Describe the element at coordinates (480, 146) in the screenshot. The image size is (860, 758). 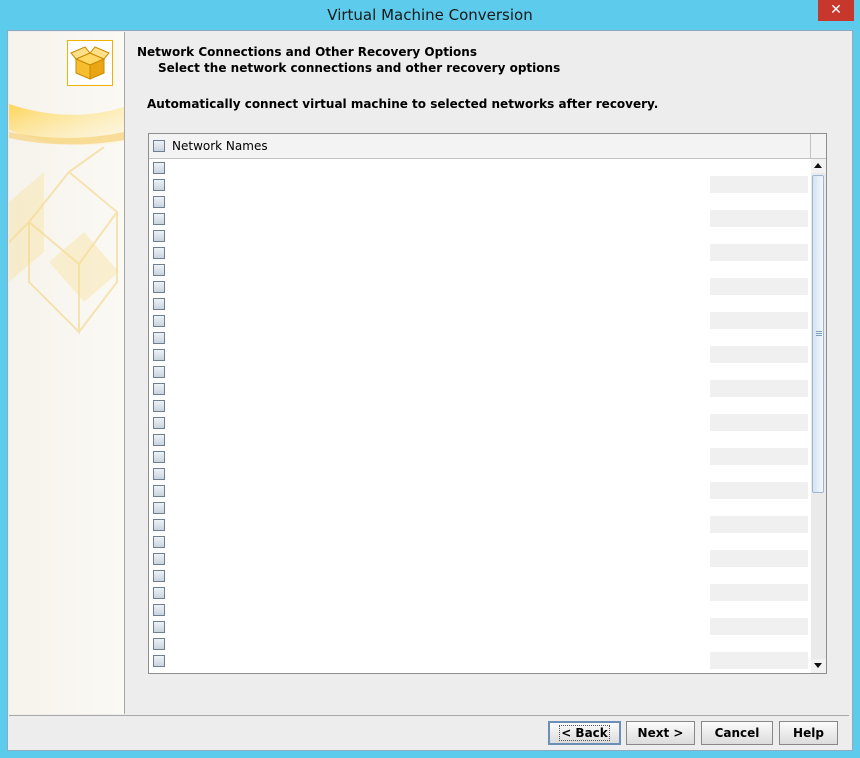
I see `network-names-column-header: Network Names` at that location.